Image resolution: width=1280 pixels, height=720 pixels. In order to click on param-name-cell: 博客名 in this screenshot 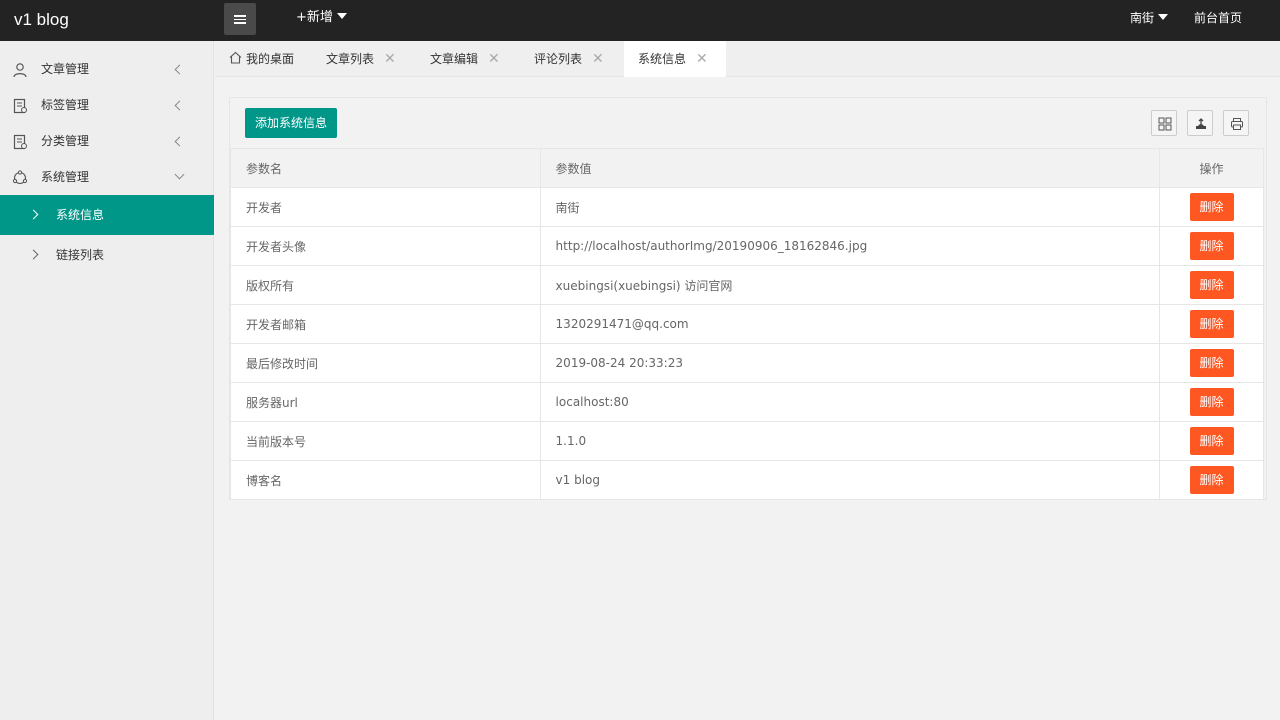, I will do `click(385, 480)`.